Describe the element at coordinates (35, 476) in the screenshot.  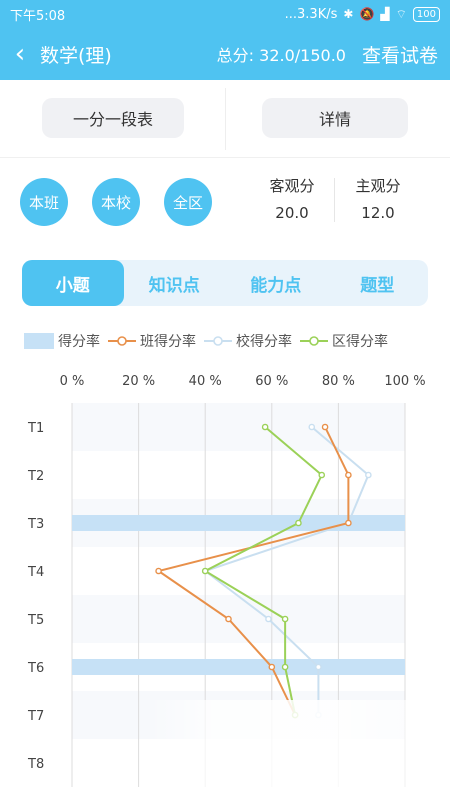
I see `y-tick-label: T2` at that location.